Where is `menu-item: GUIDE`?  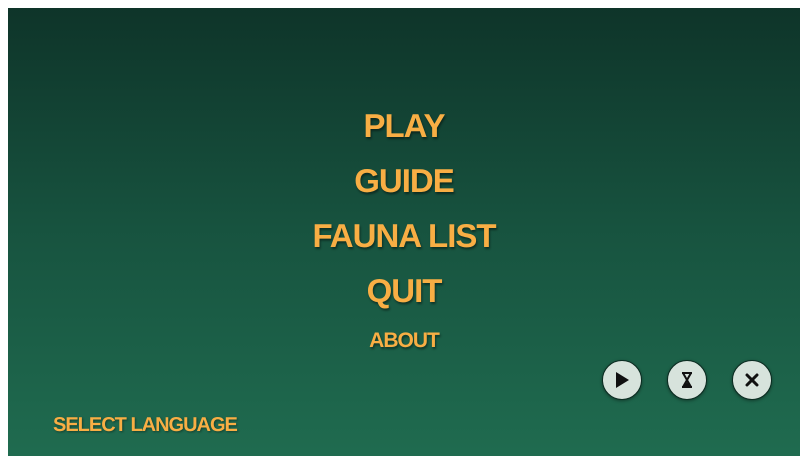
menu-item: GUIDE is located at coordinates (404, 181).